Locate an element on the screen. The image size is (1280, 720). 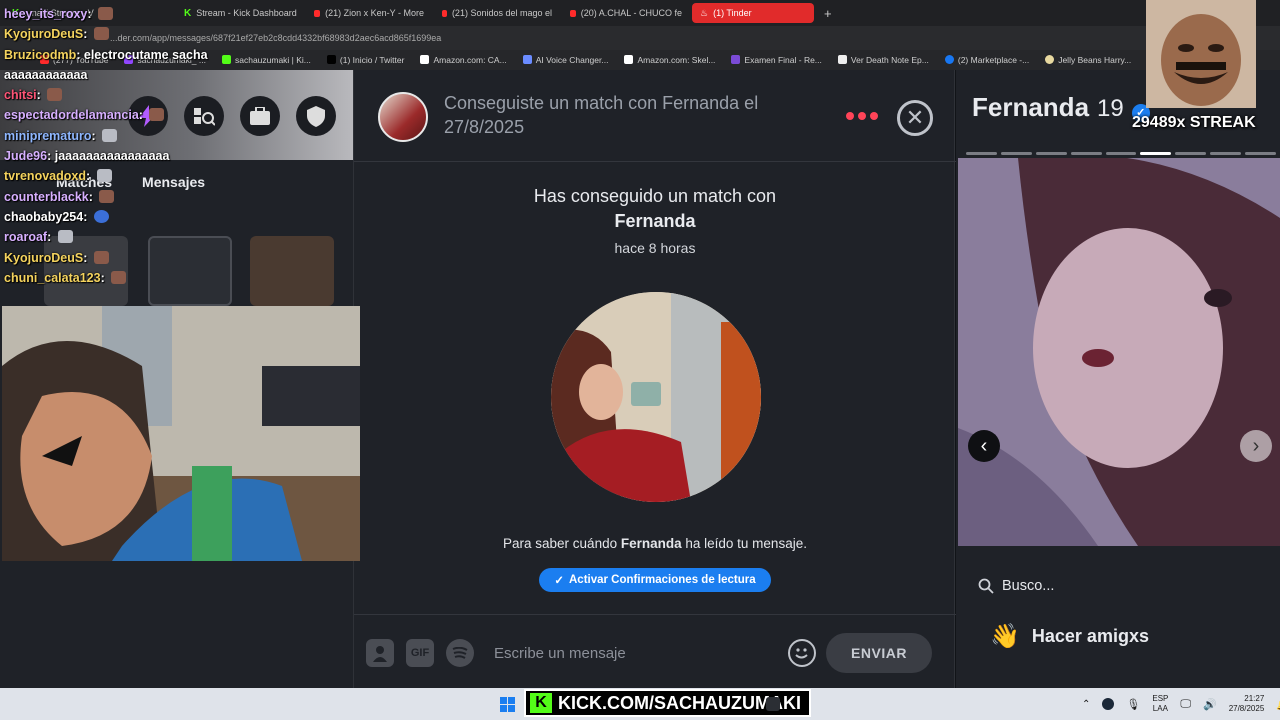
browser-tab: (21) Sonidos del mago el is located at coordinates (497, 13).